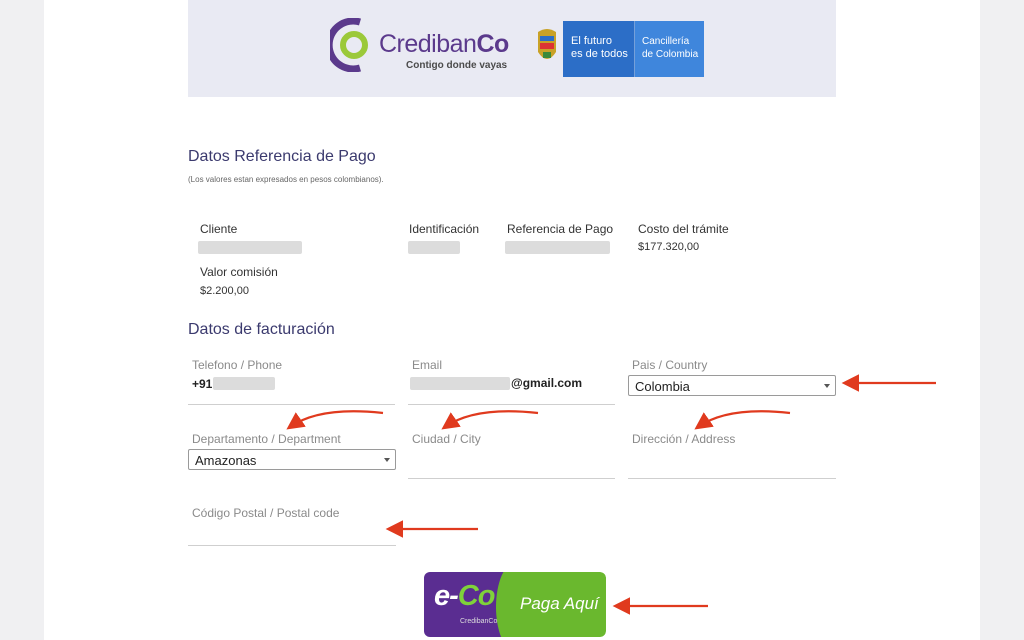  What do you see at coordinates (444, 229) in the screenshot?
I see `identificacion-label: Identificación` at bounding box center [444, 229].